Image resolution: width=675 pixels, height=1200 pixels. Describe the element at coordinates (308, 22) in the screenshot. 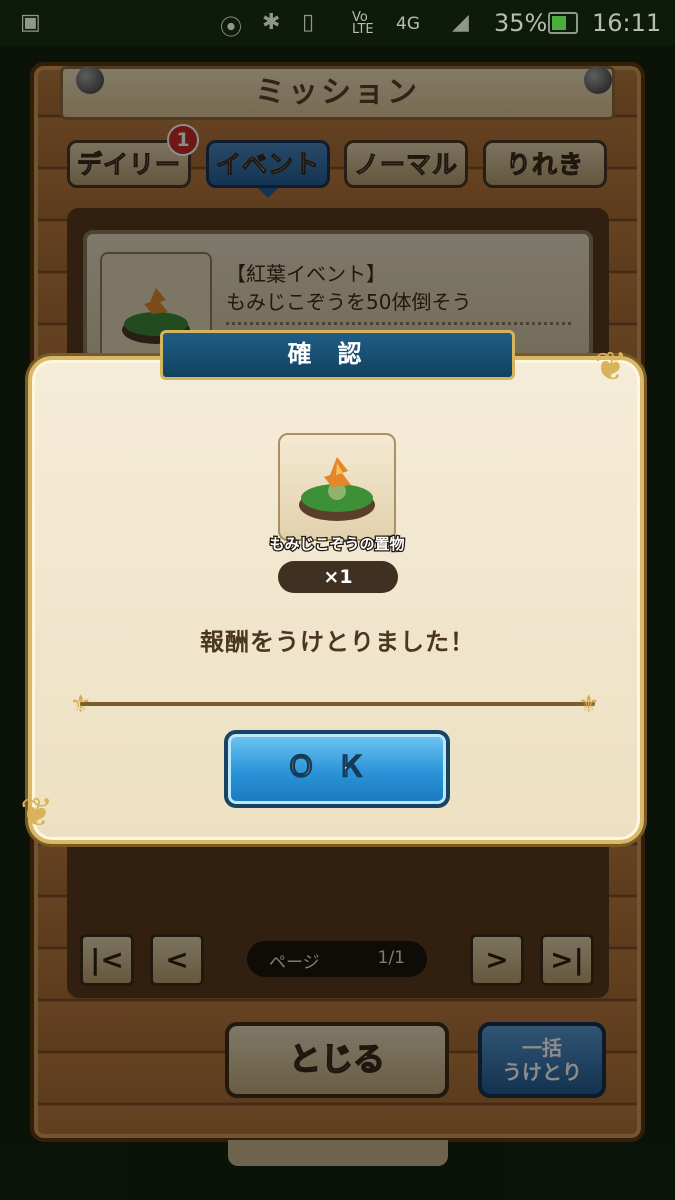

I see `vibrate-icon: ▯` at that location.